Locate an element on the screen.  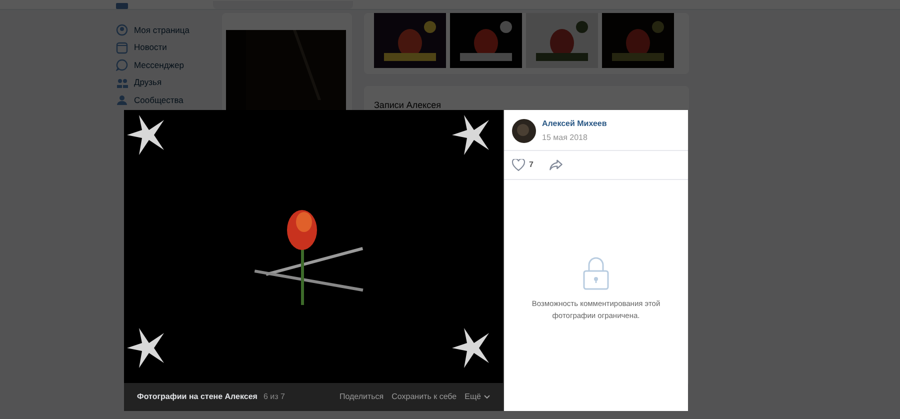
logo-icon is located at coordinates (122, 6).